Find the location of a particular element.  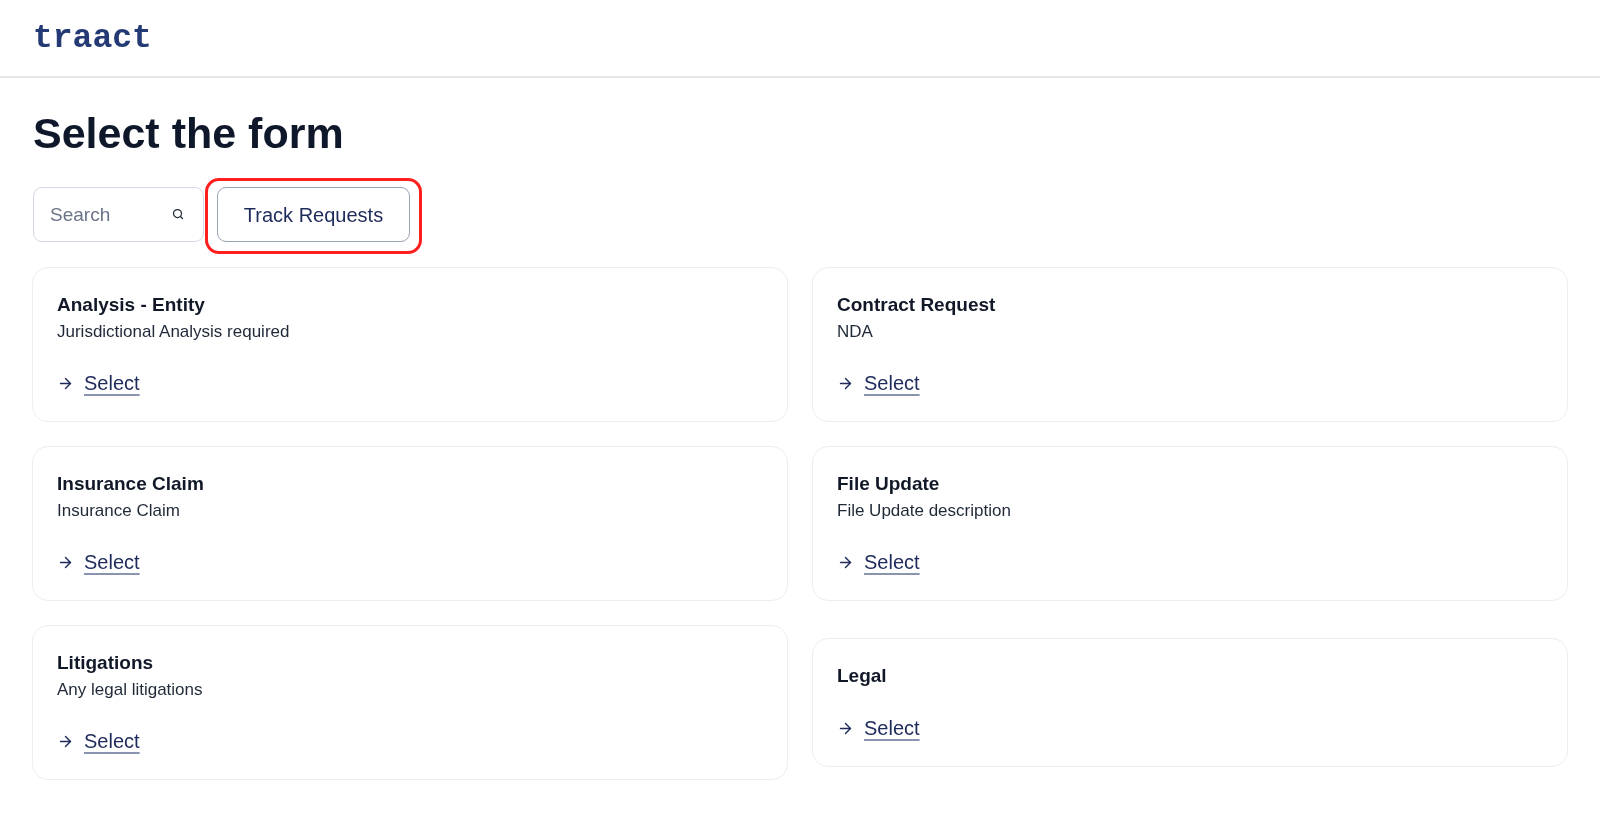

search-field: Search is located at coordinates (118, 214).